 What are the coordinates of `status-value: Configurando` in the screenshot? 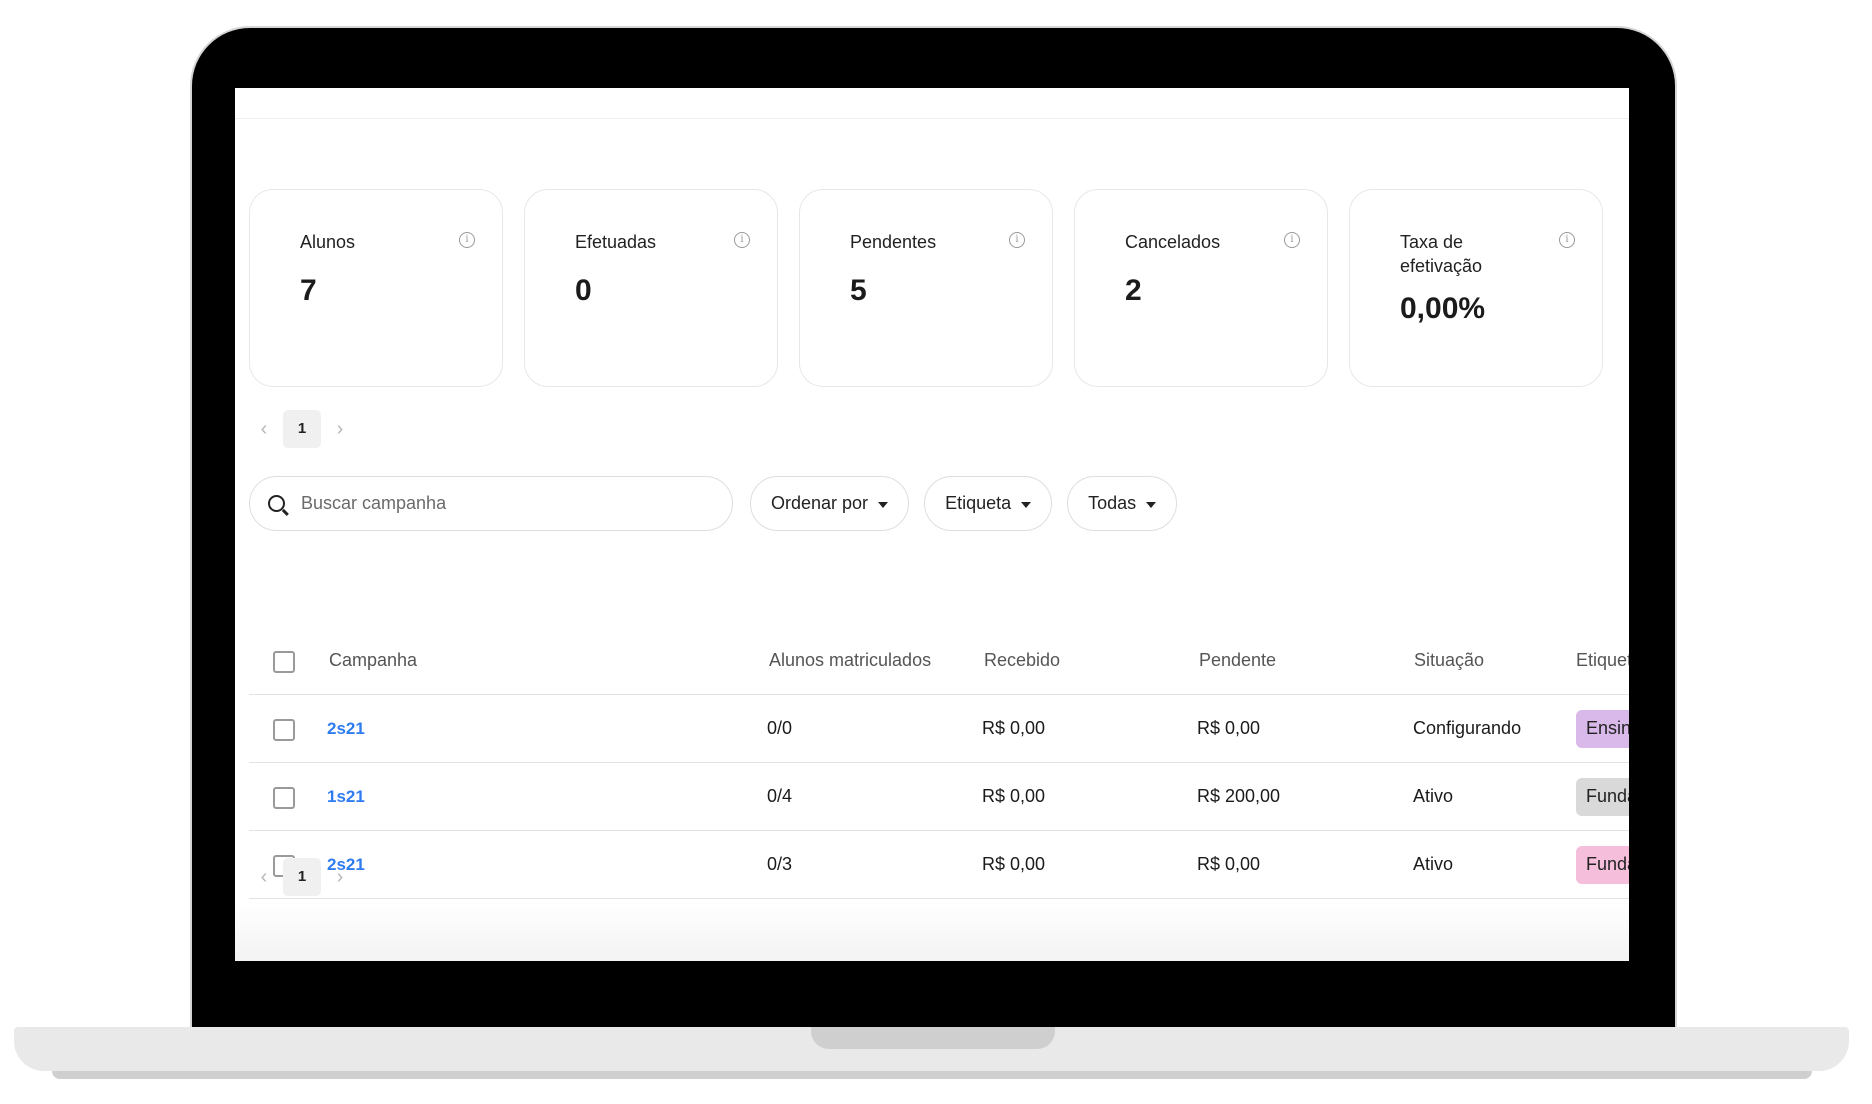 It's located at (1467, 728).